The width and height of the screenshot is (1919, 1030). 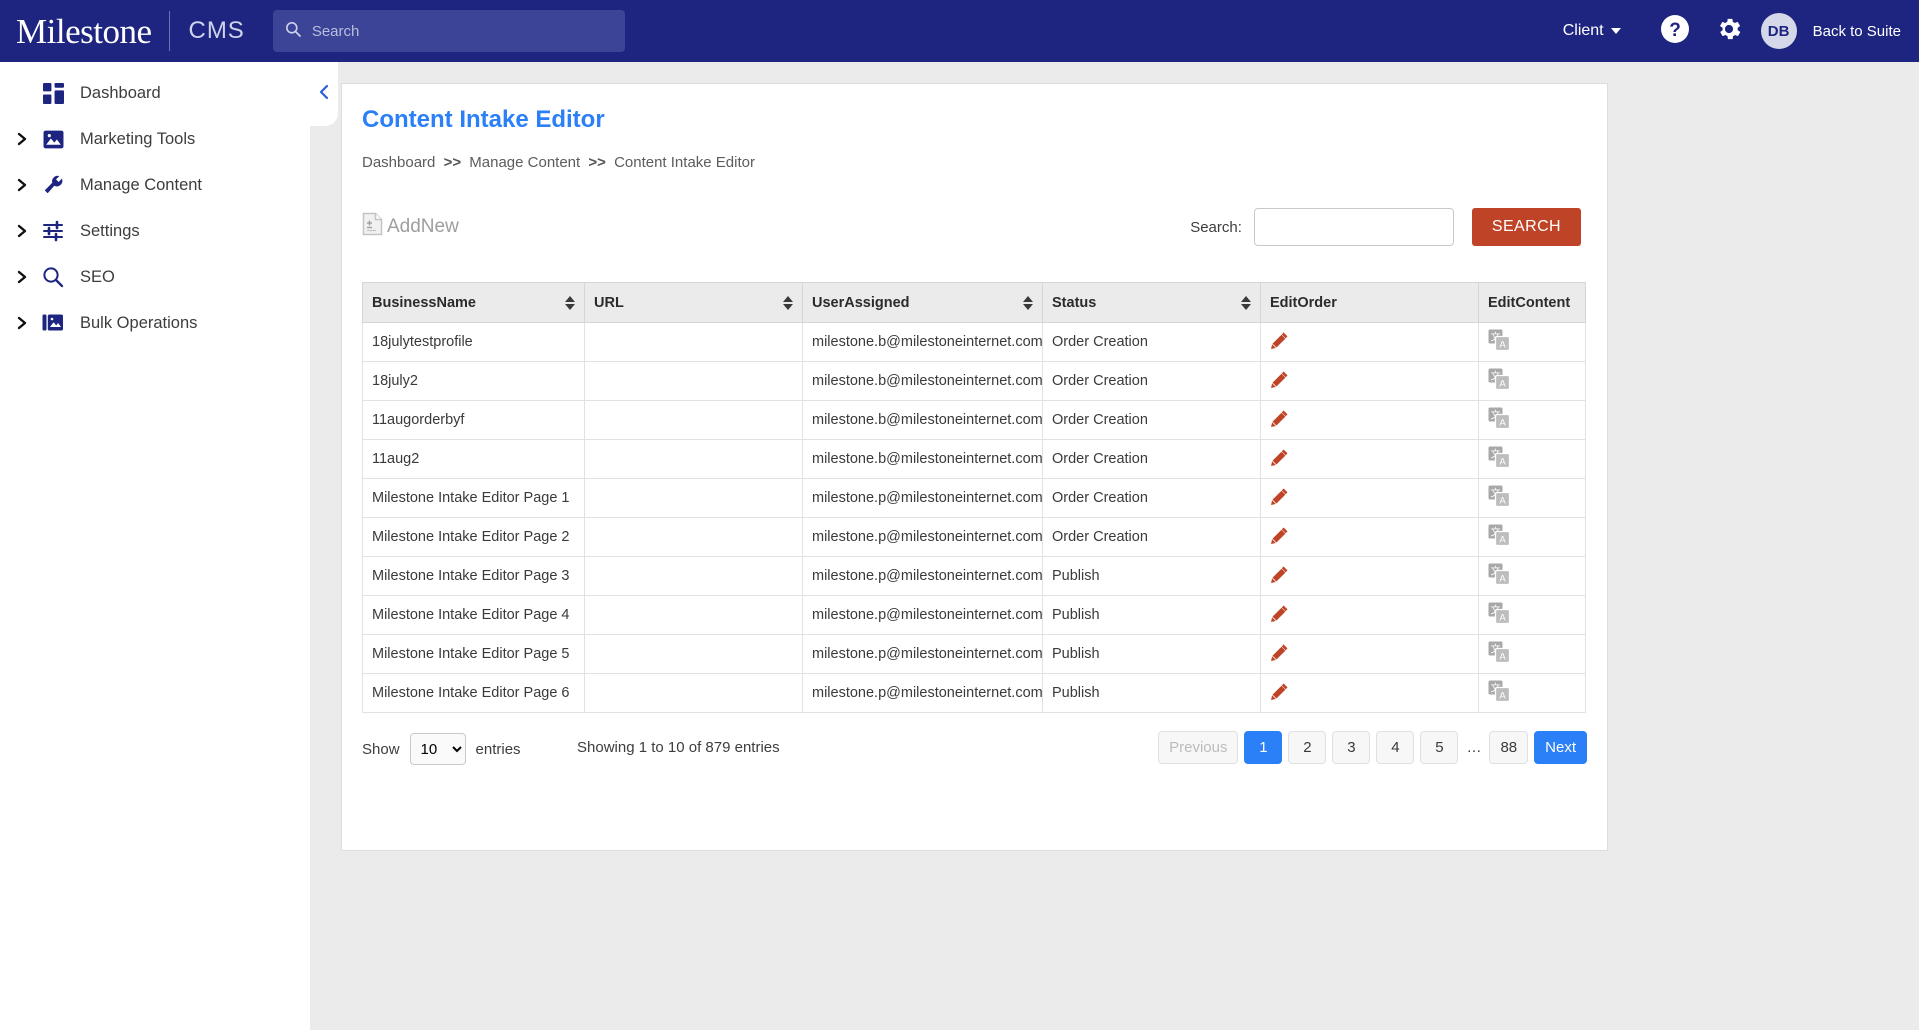 What do you see at coordinates (398, 162) in the screenshot?
I see `breadcrumb-item-dashboard: Dashboard` at bounding box center [398, 162].